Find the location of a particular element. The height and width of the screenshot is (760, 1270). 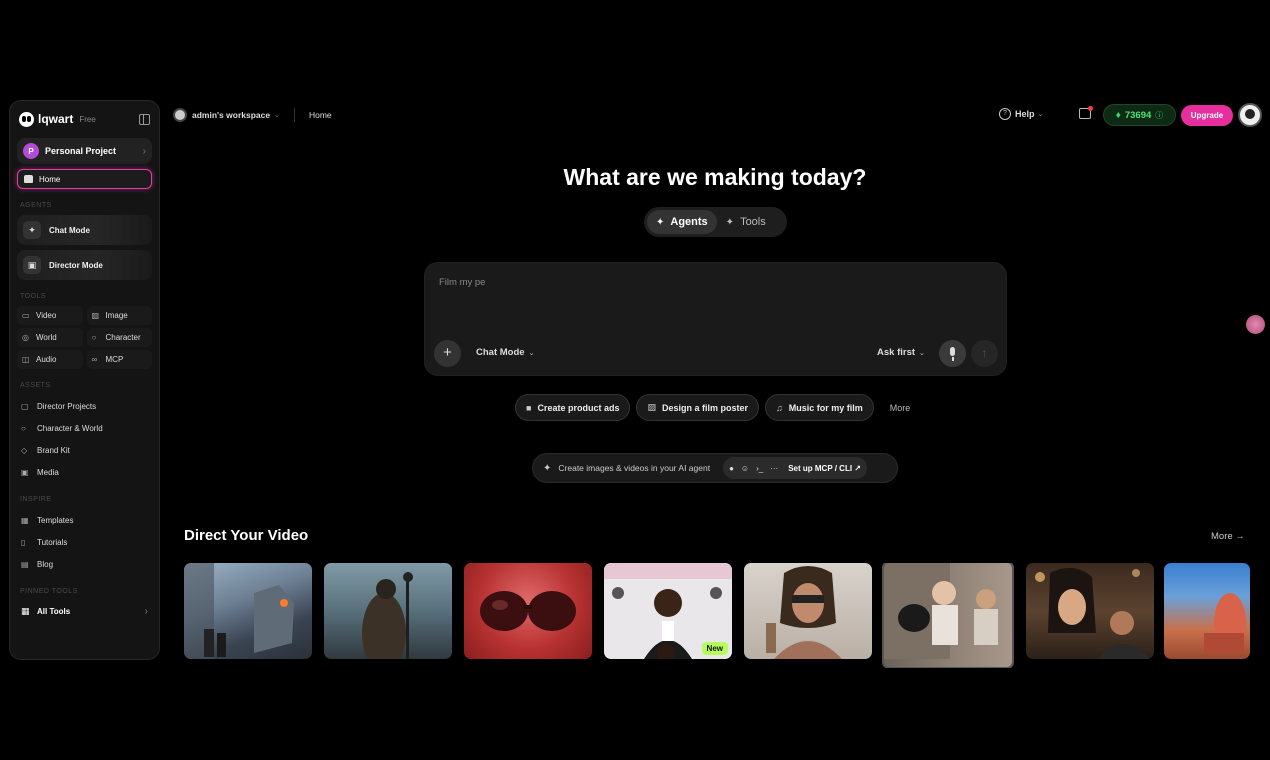

sidebar-item-director-mode: ▣ Director Mode is located at coordinates (84, 265).